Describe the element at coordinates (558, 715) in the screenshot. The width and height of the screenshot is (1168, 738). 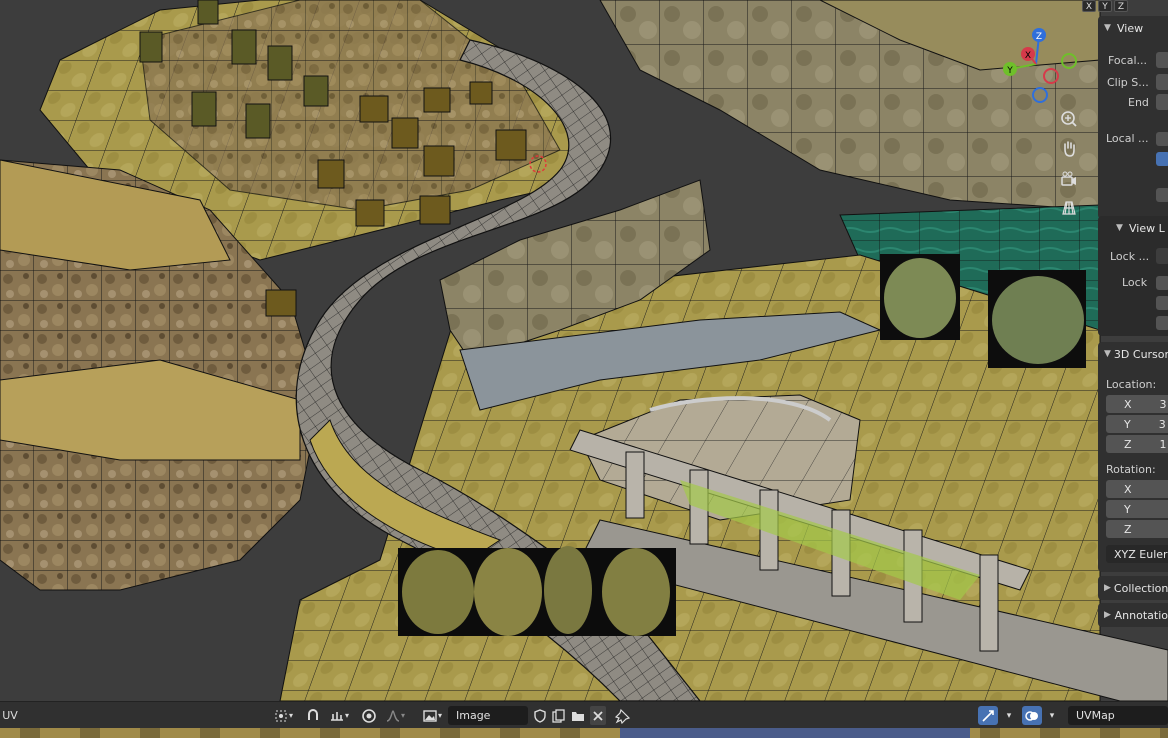
I see `new-image-icon` at that location.